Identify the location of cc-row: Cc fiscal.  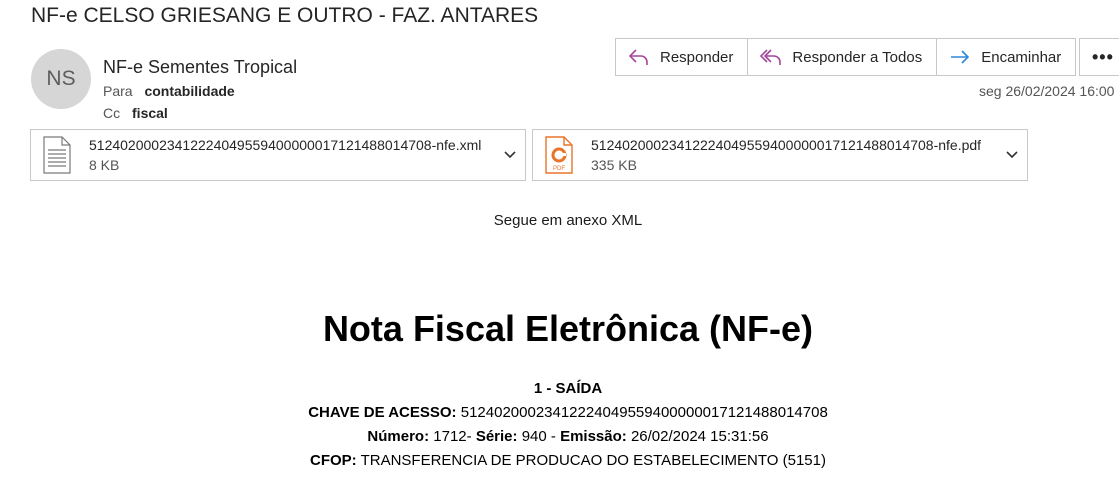
(135, 113).